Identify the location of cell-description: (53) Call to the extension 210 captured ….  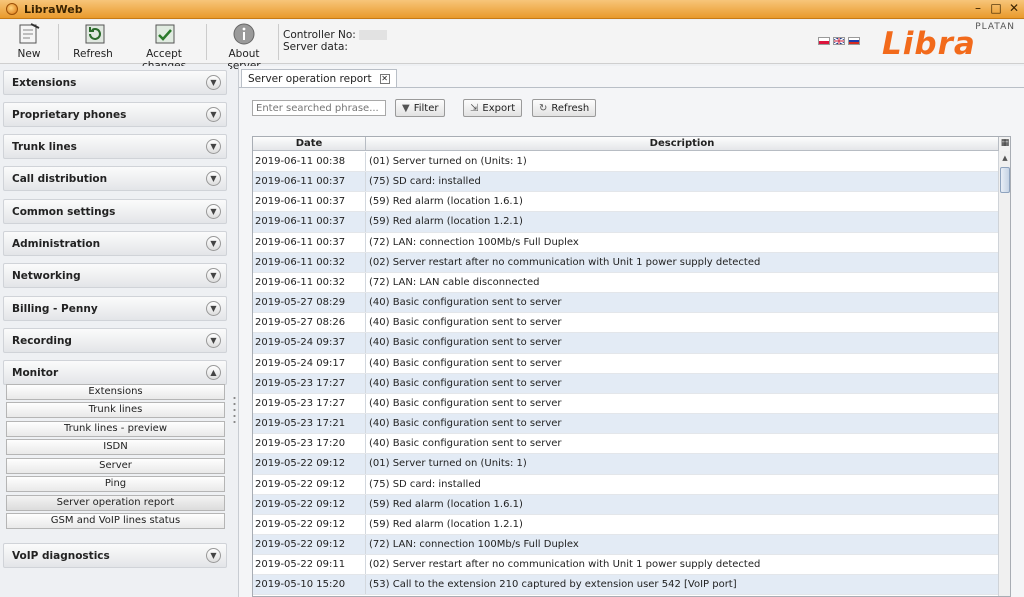
(553, 585).